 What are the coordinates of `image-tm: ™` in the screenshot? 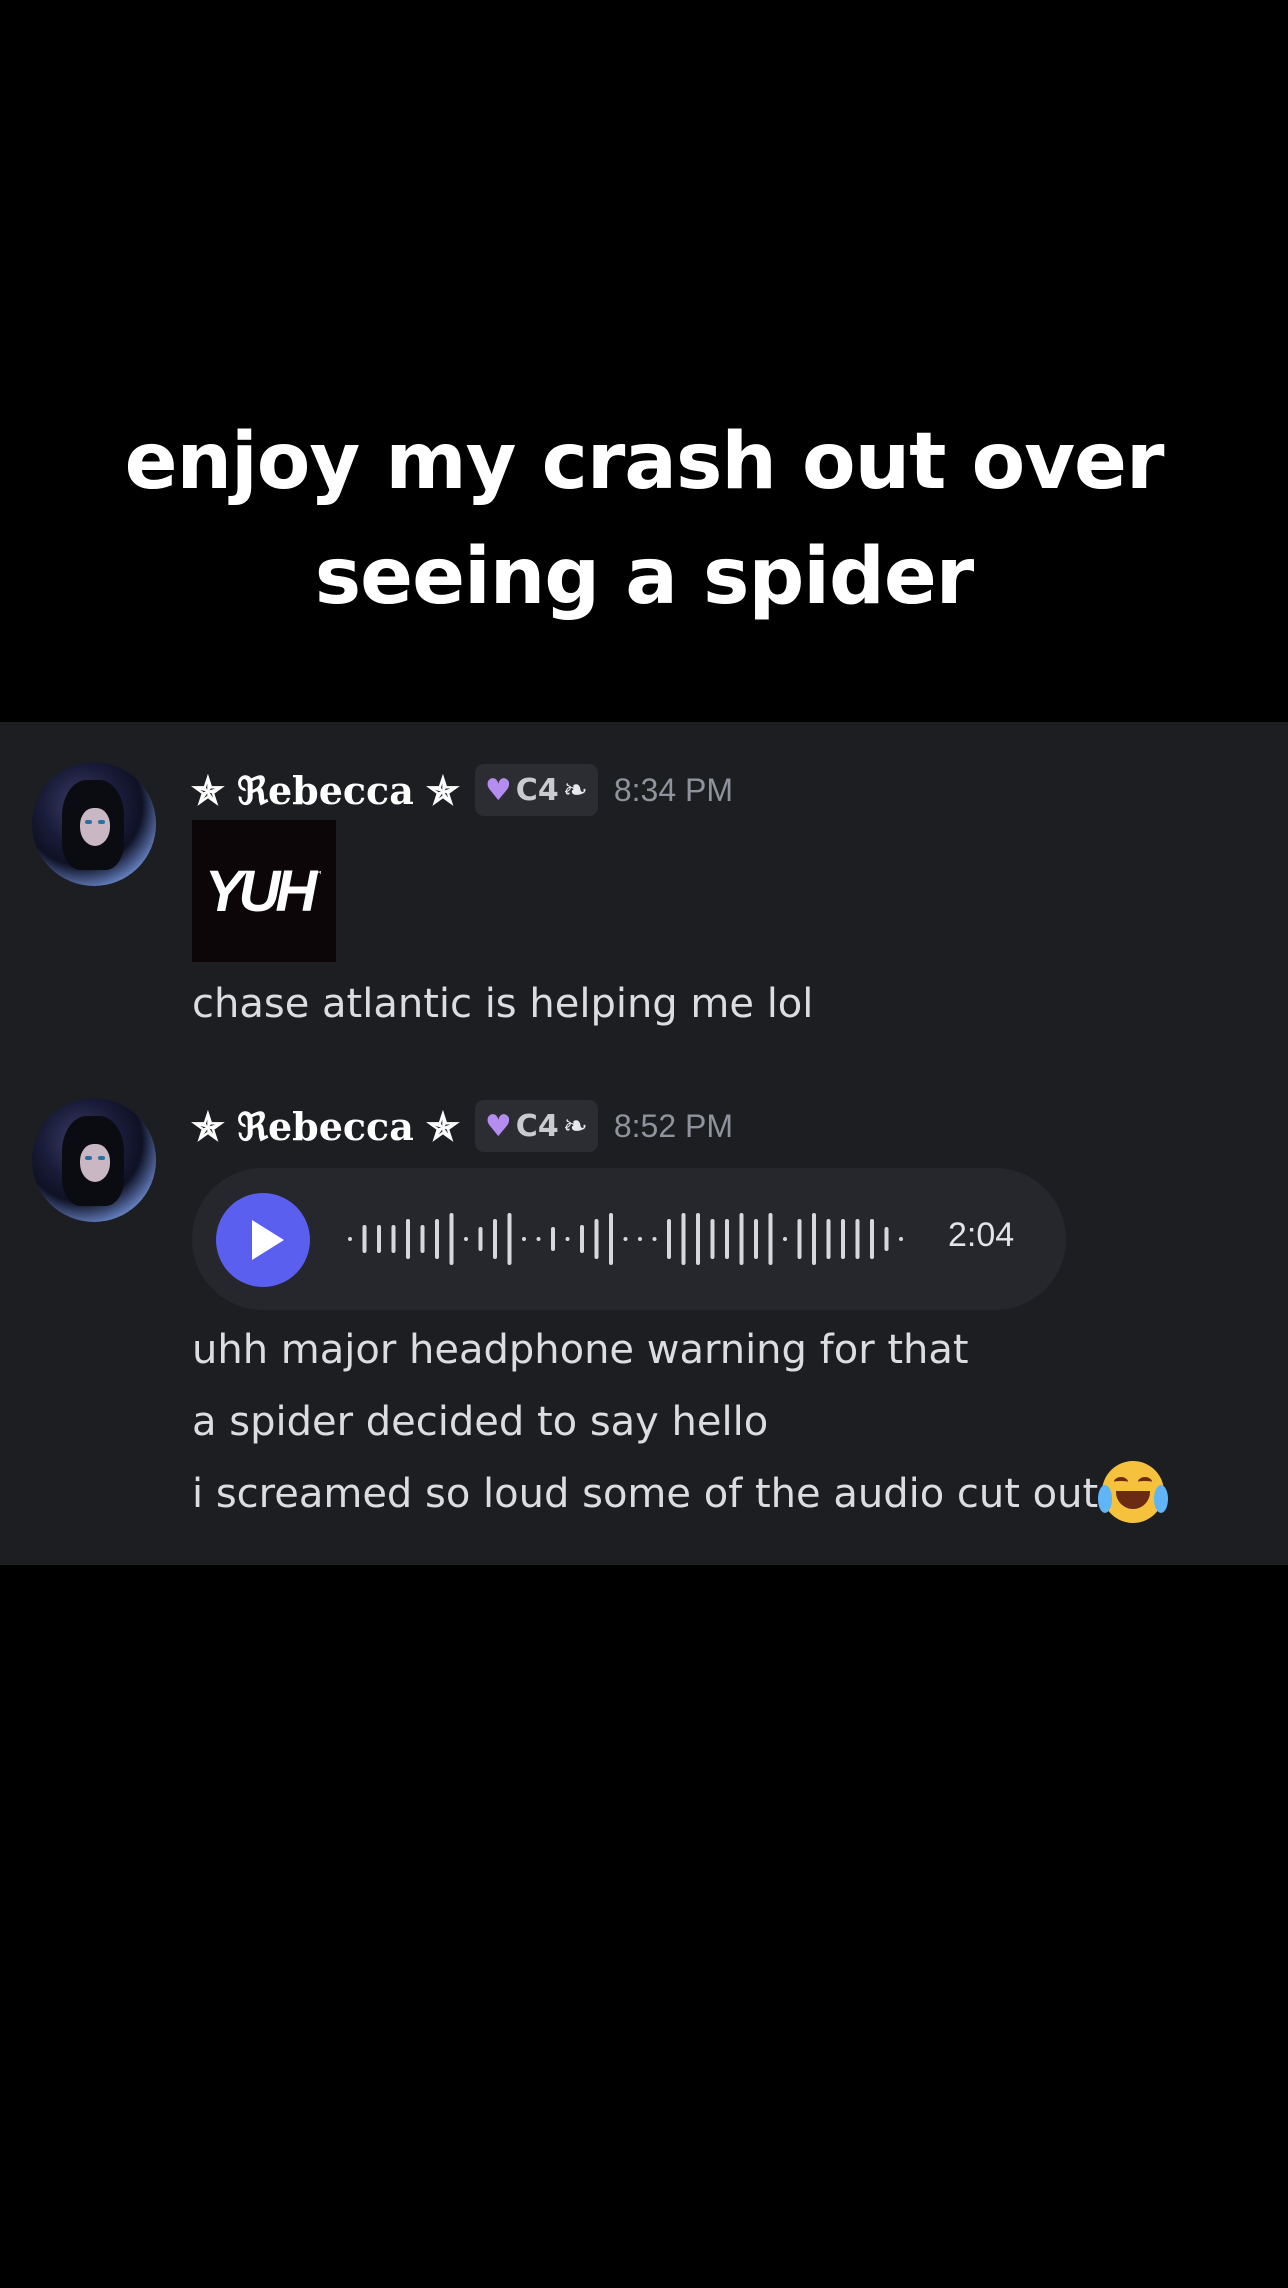 It's located at (318, 875).